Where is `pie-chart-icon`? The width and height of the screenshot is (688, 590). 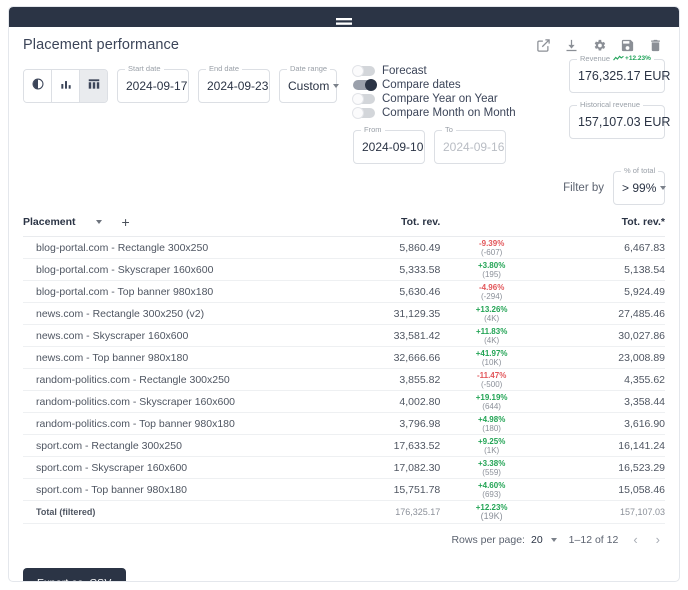
pie-chart-icon is located at coordinates (38, 86).